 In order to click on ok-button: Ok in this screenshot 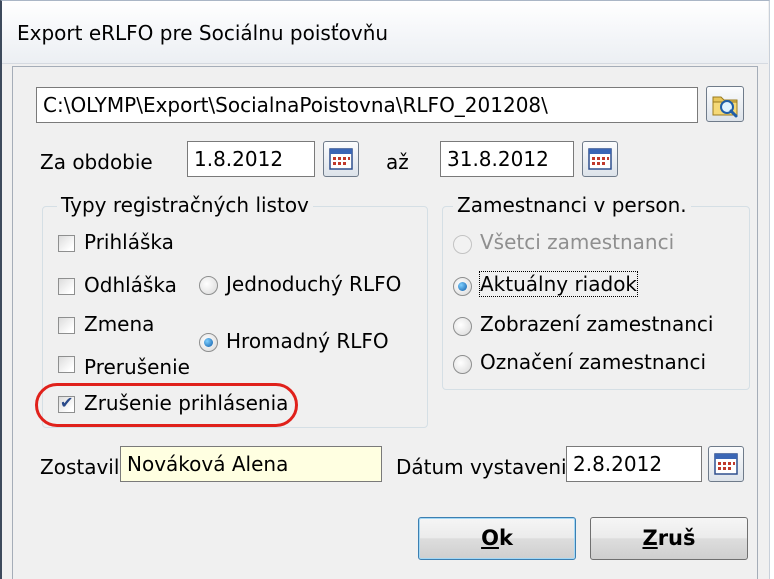, I will do `click(497, 538)`.